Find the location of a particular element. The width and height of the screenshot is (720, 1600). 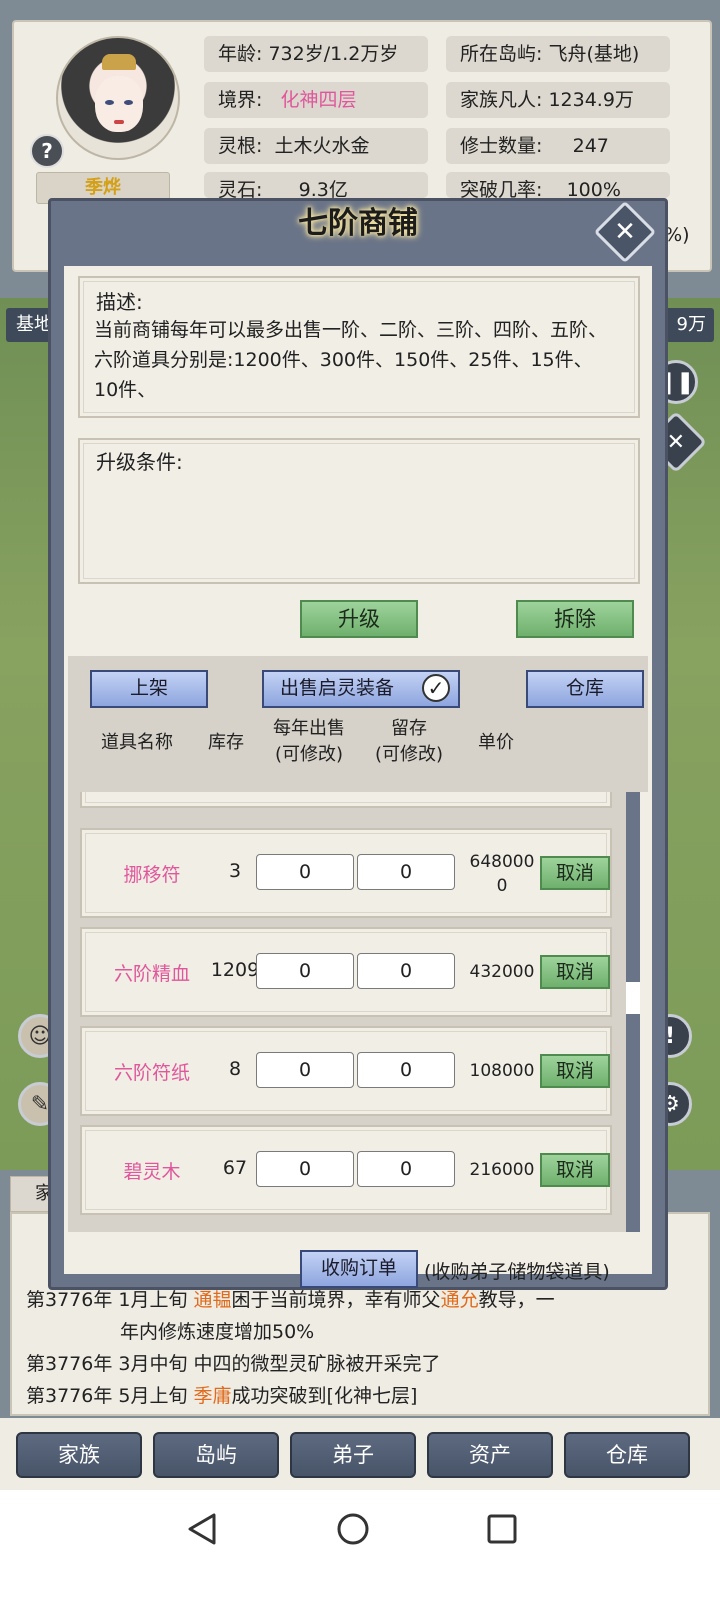

mortals-stat: 家族凡人: 1234.9万 is located at coordinates (558, 100).